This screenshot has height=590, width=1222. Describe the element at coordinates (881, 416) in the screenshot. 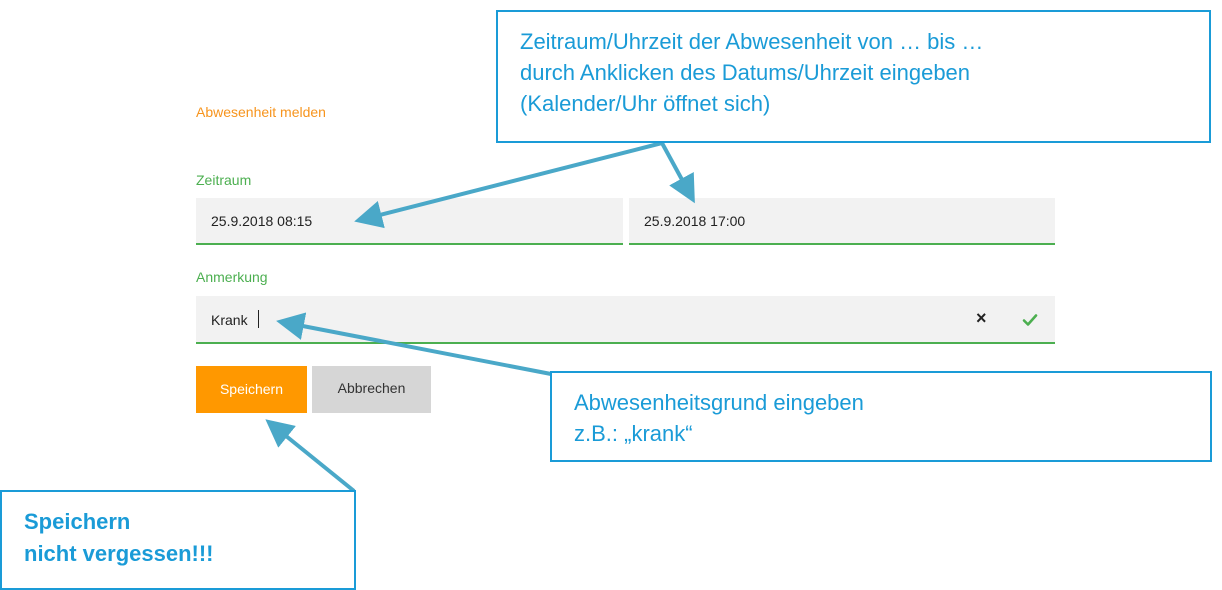

I see `callout-reason-instructions: Abwesenheitsgrund eingeben z.B.: „krank“` at that location.